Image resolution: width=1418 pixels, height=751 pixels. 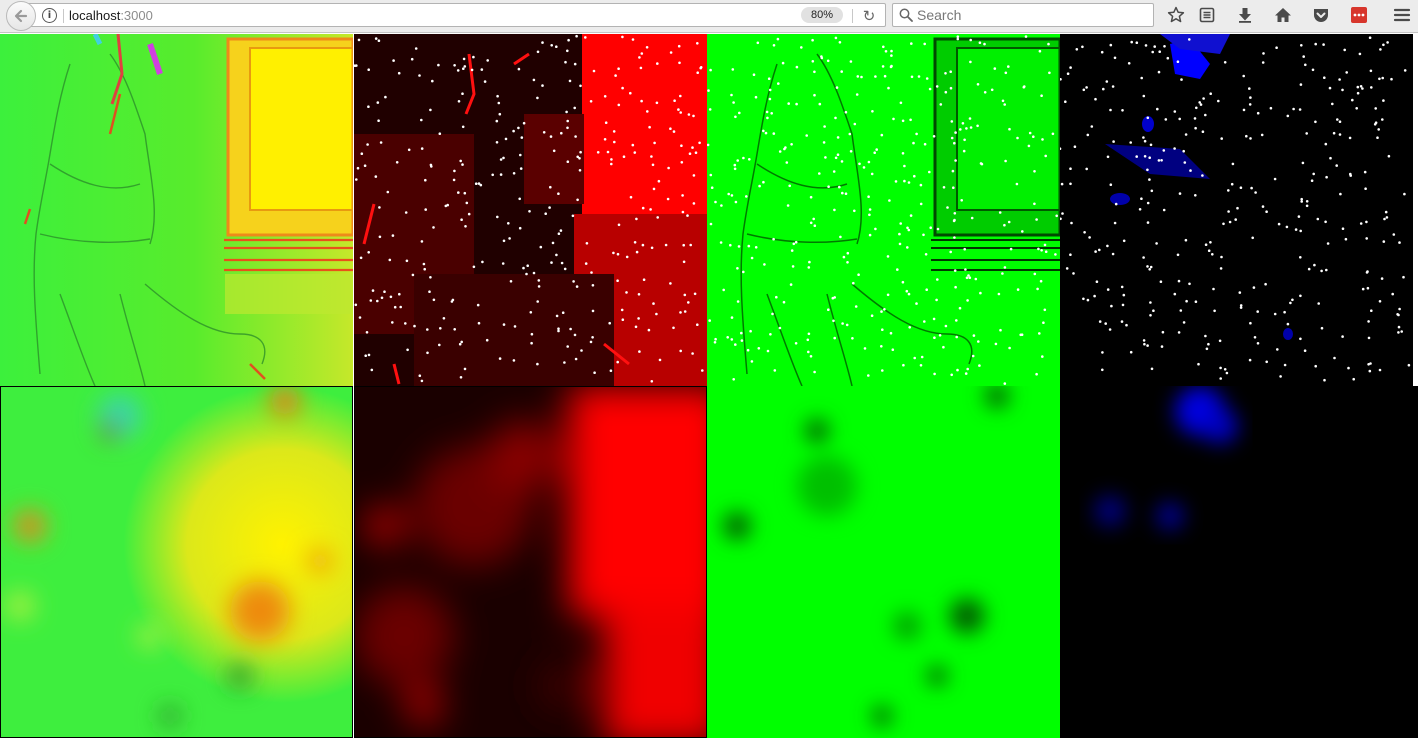 I want to click on extension-icon, so click(x=1359, y=15).